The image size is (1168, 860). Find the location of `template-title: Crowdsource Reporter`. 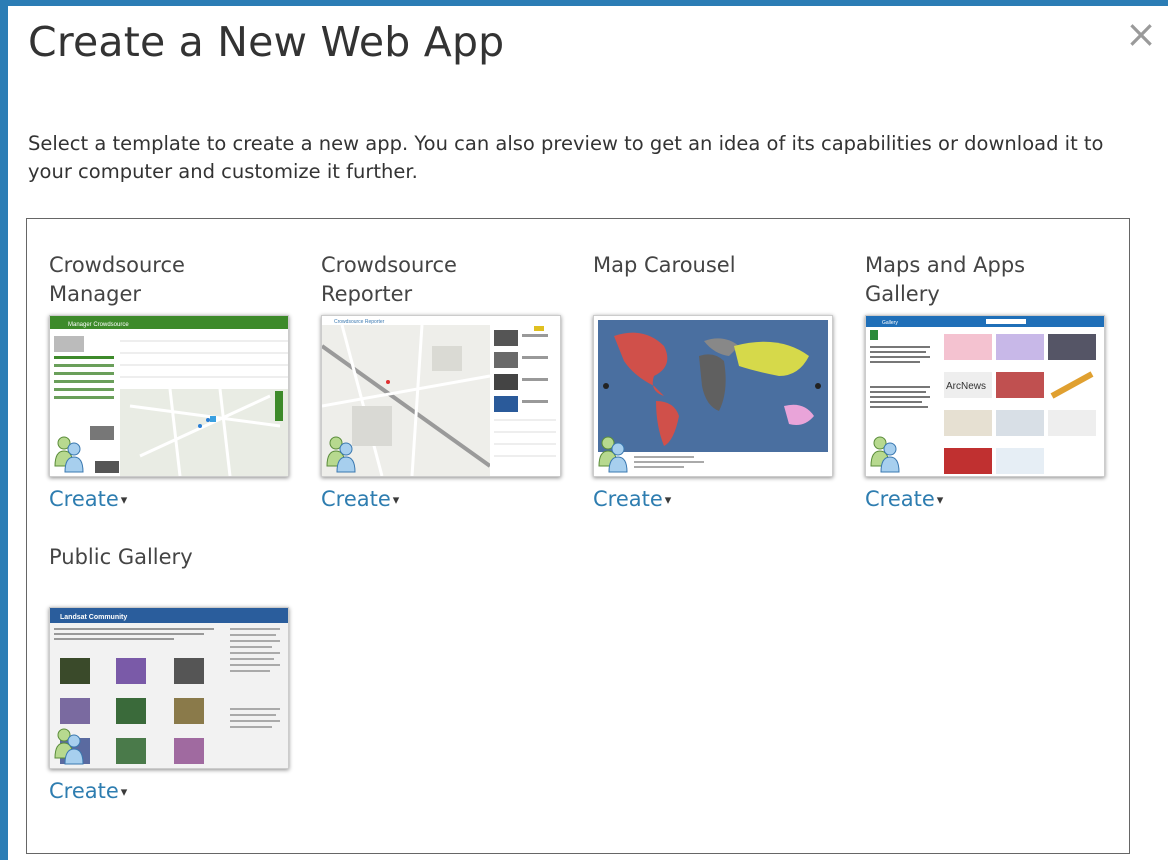

template-title: Crowdsource Reporter is located at coordinates (389, 279).